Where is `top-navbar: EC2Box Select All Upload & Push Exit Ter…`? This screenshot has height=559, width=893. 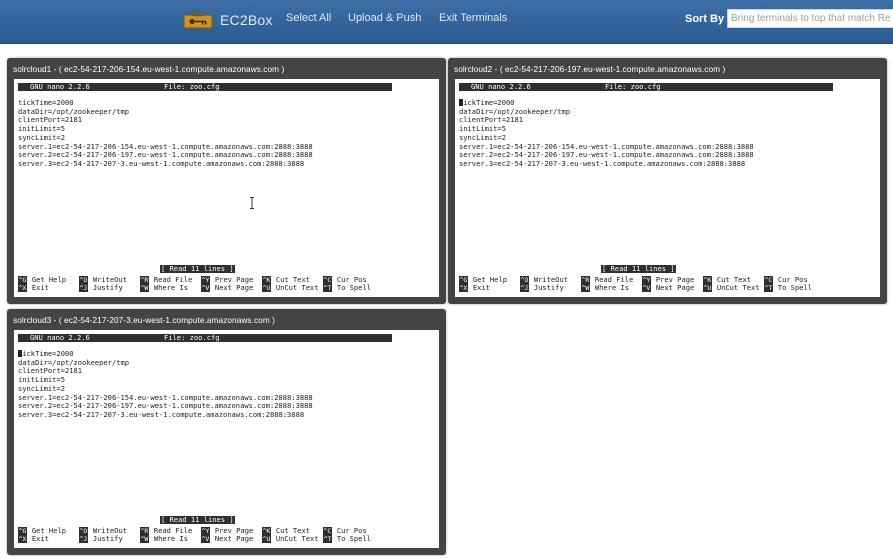
top-navbar: EC2Box Select All Upload & Push Exit Ter… is located at coordinates (446, 22).